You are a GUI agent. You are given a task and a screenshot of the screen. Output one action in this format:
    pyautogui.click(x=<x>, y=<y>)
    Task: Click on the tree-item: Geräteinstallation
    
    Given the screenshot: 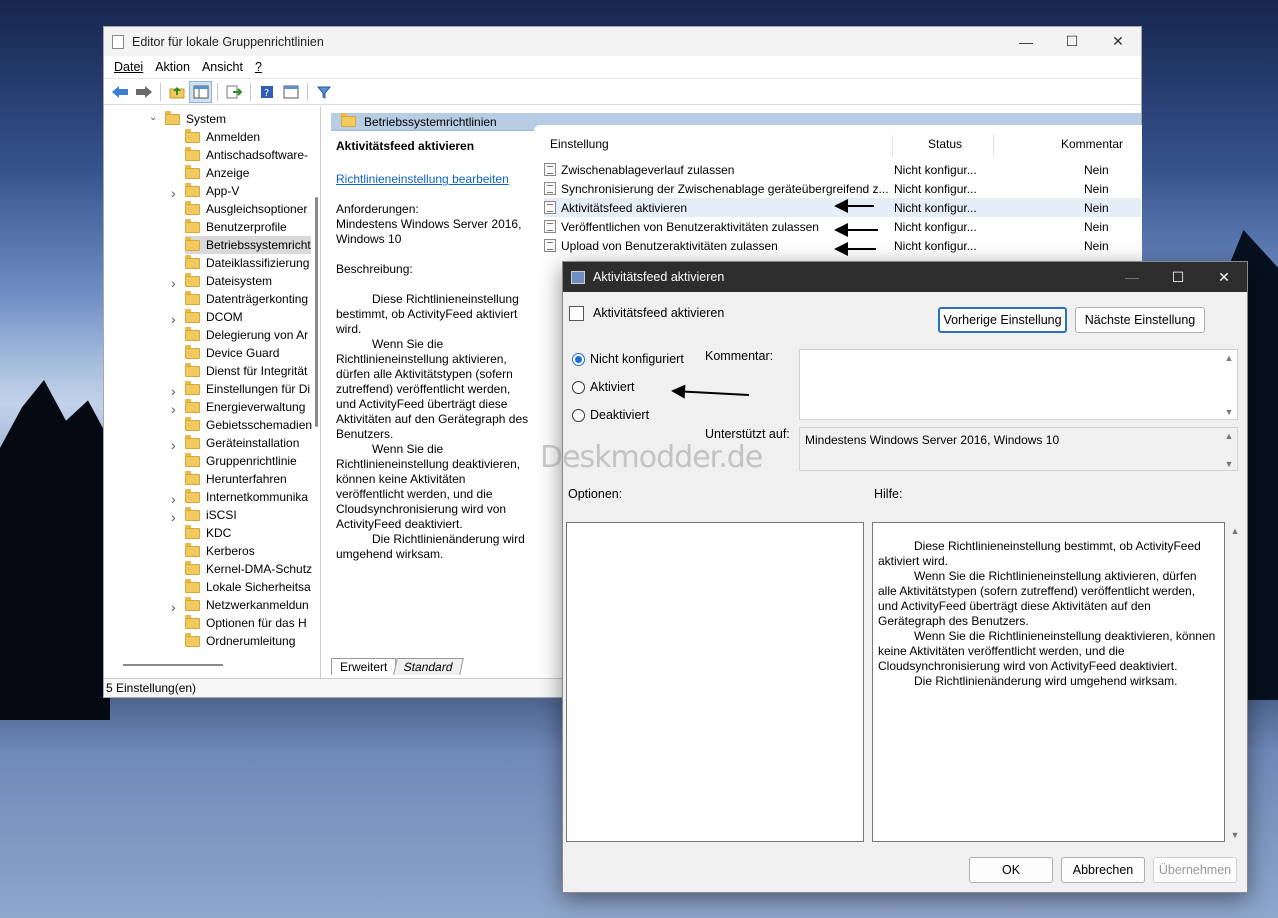 What is the action you would take?
    pyautogui.click(x=242, y=443)
    